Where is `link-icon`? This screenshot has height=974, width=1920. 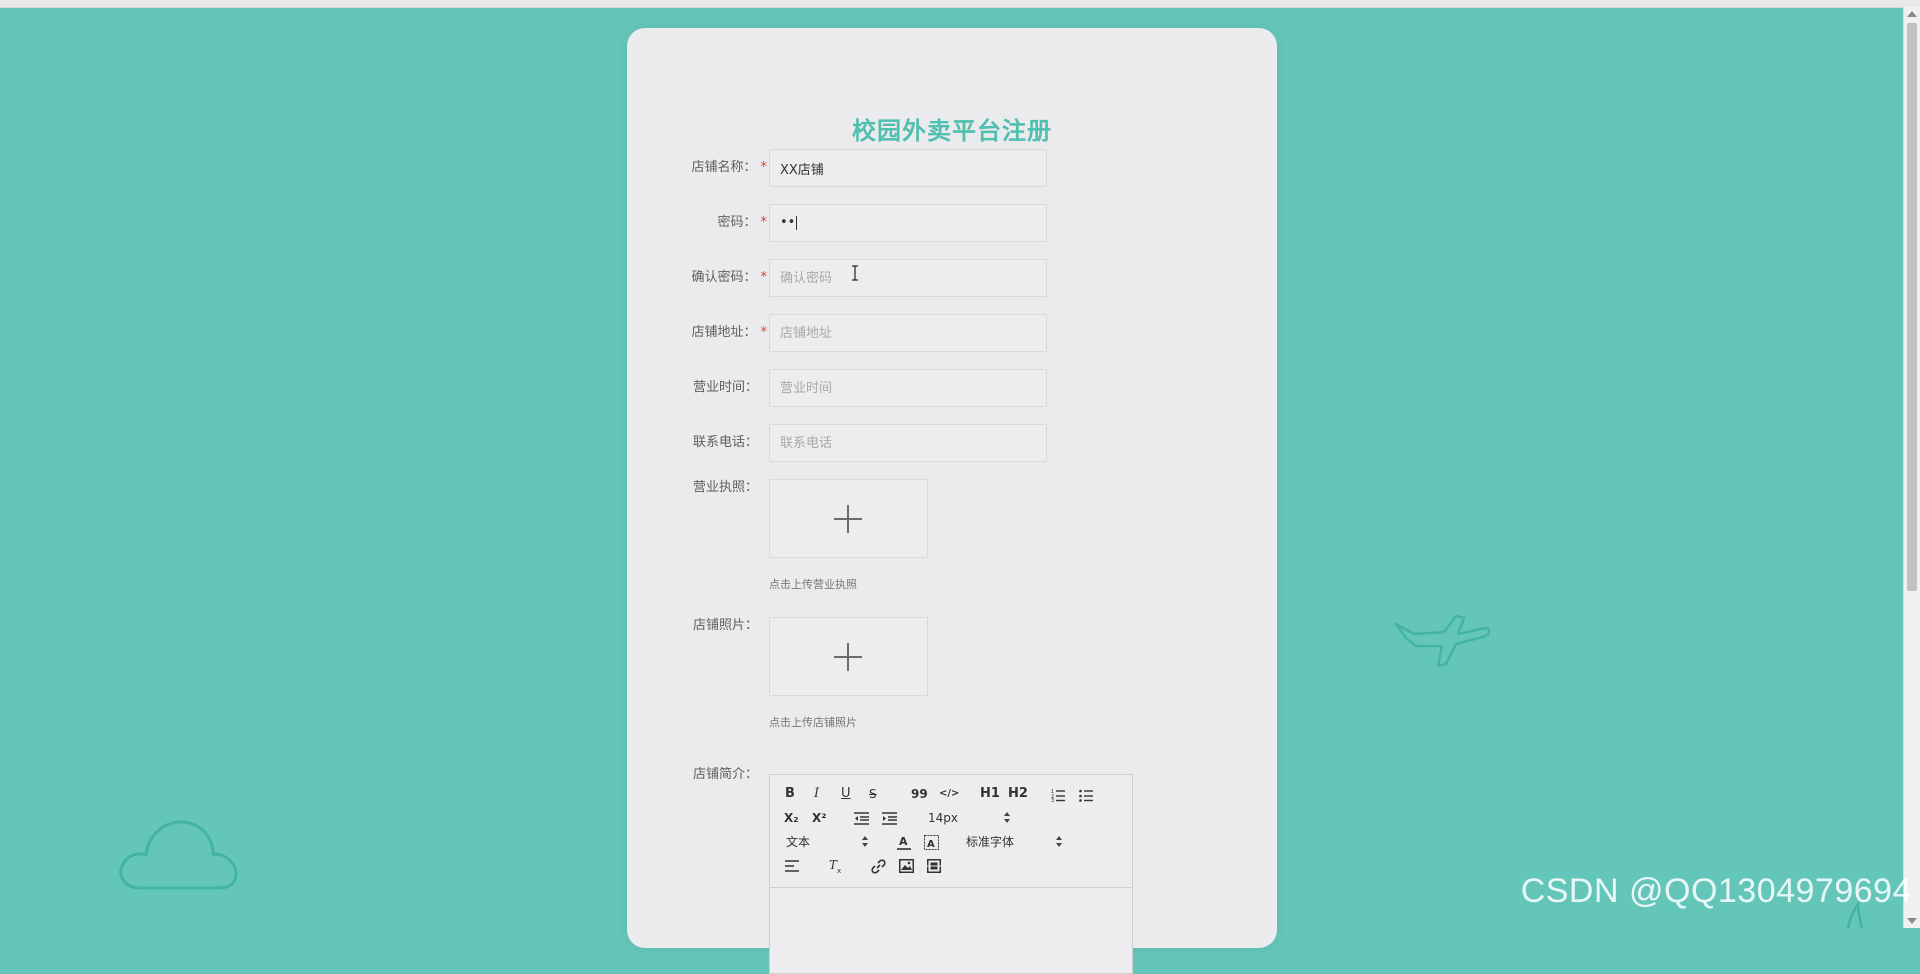
link-icon is located at coordinates (878, 866).